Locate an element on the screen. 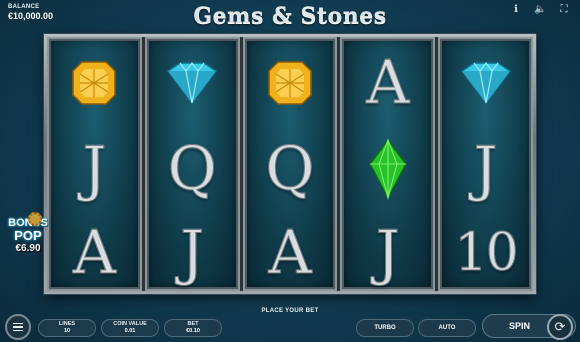  sound-icon: 🔈 is located at coordinates (540, 9).